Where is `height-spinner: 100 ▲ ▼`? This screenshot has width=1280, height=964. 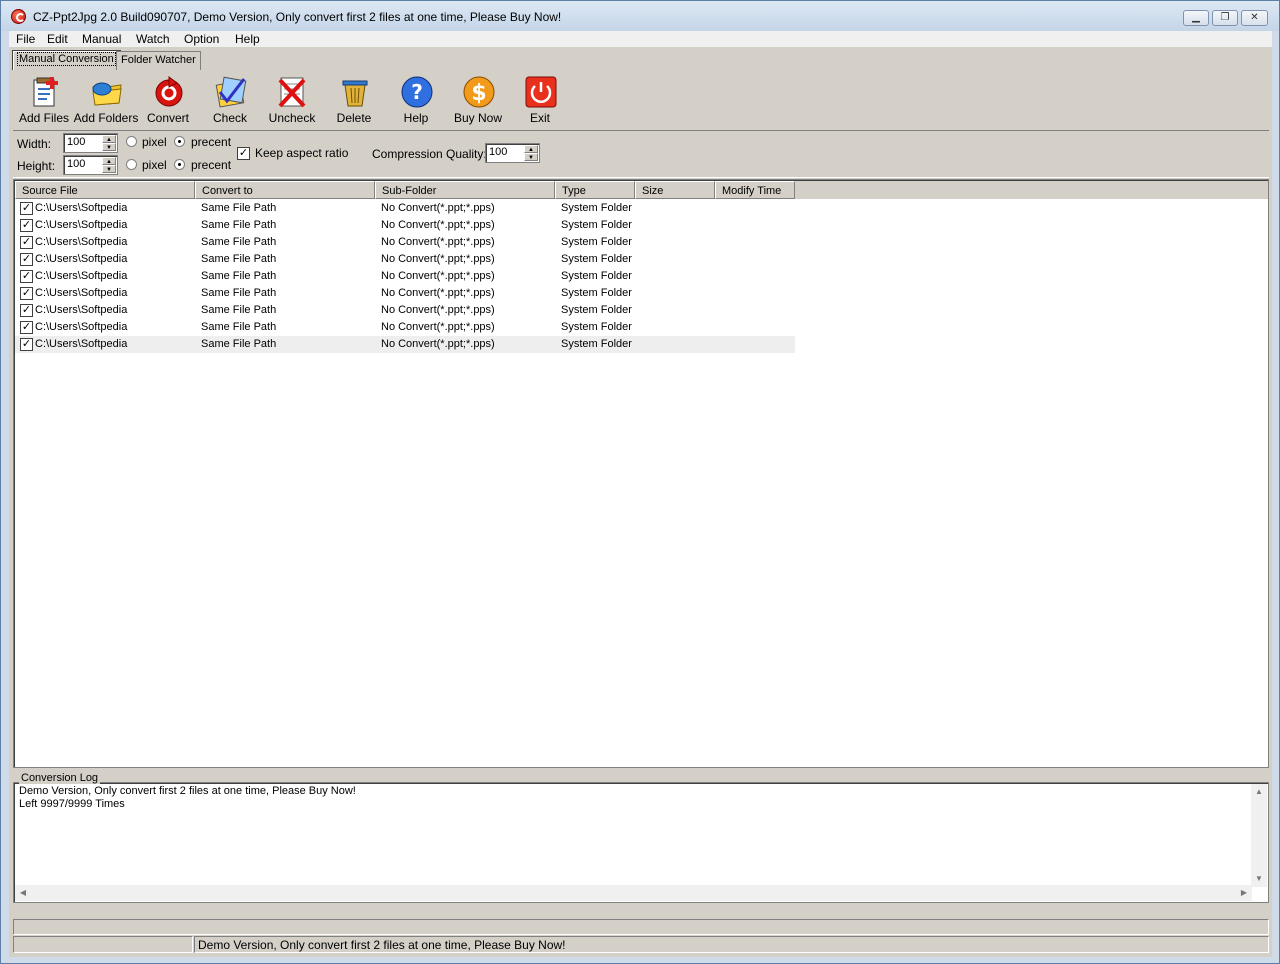
height-spinner: 100 ▲ ▼ is located at coordinates (90, 165).